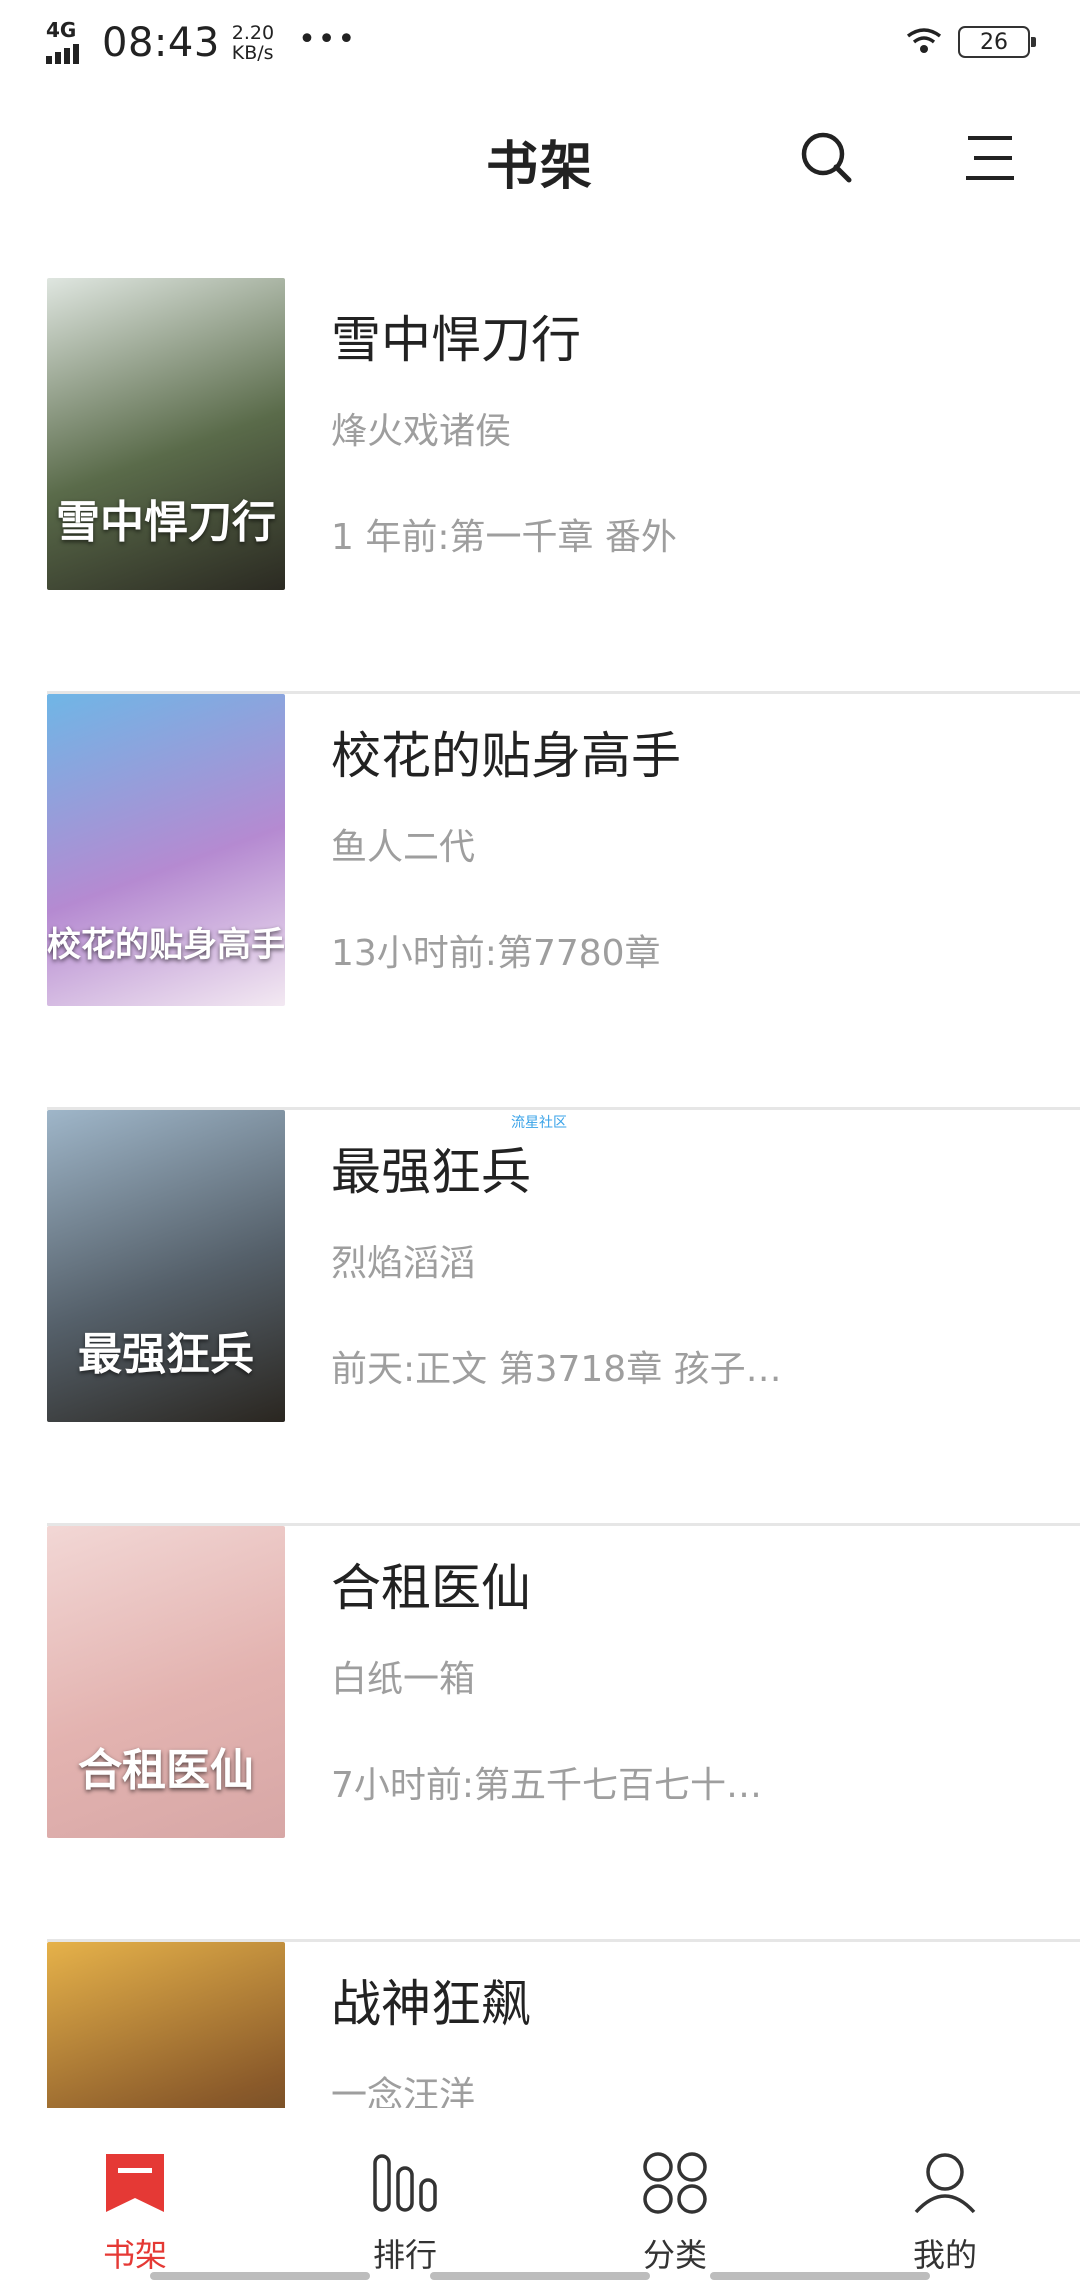 This screenshot has width=1080, height=2280. What do you see at coordinates (328, 39) in the screenshot?
I see `more-dots-icon: •••` at bounding box center [328, 39].